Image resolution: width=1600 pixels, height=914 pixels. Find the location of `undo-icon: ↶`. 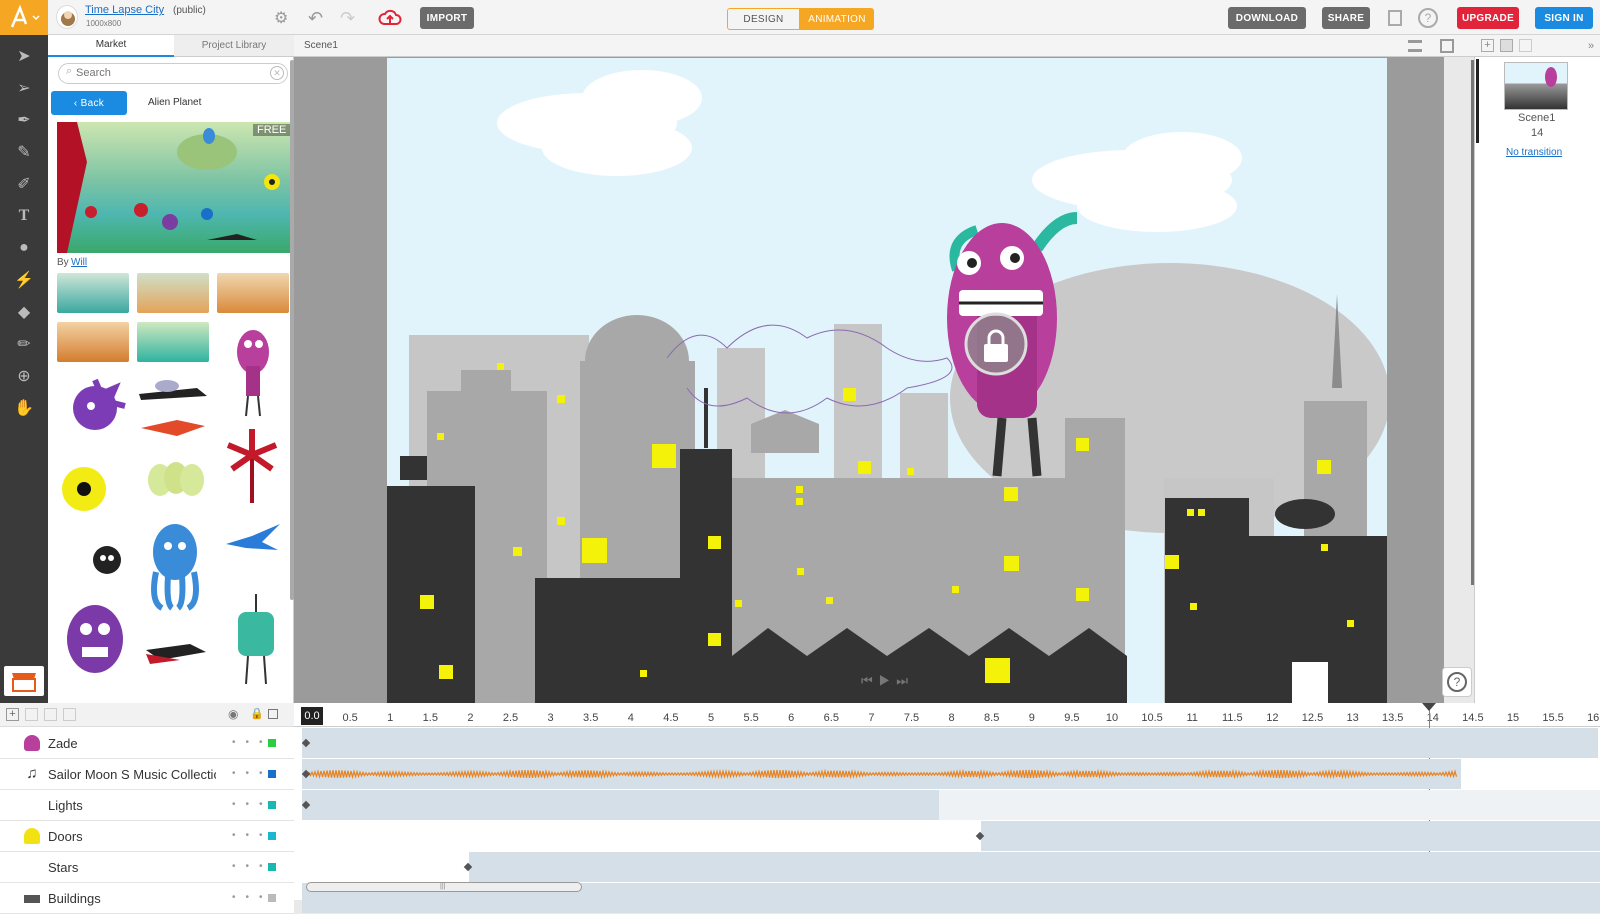

undo-icon: ↶ is located at coordinates (315, 18).